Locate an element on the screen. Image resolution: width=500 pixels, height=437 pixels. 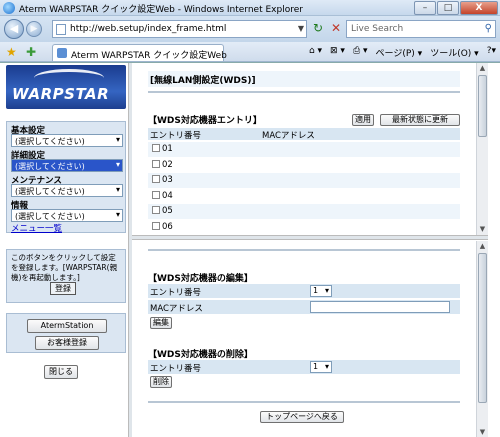
select-info-value: (選択してください) is located at coordinates (50, 216).